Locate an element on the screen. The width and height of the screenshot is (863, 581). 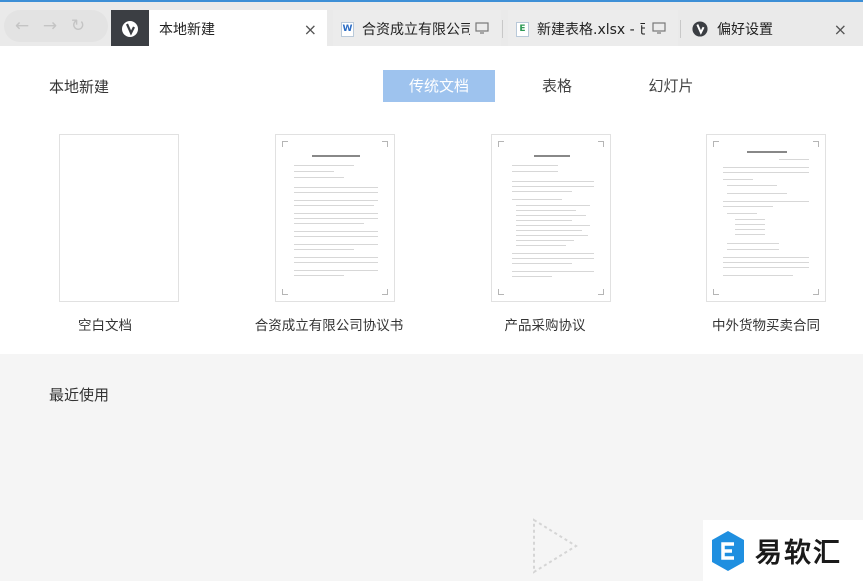
refresh-icon: ↻ is located at coordinates (78, 26).